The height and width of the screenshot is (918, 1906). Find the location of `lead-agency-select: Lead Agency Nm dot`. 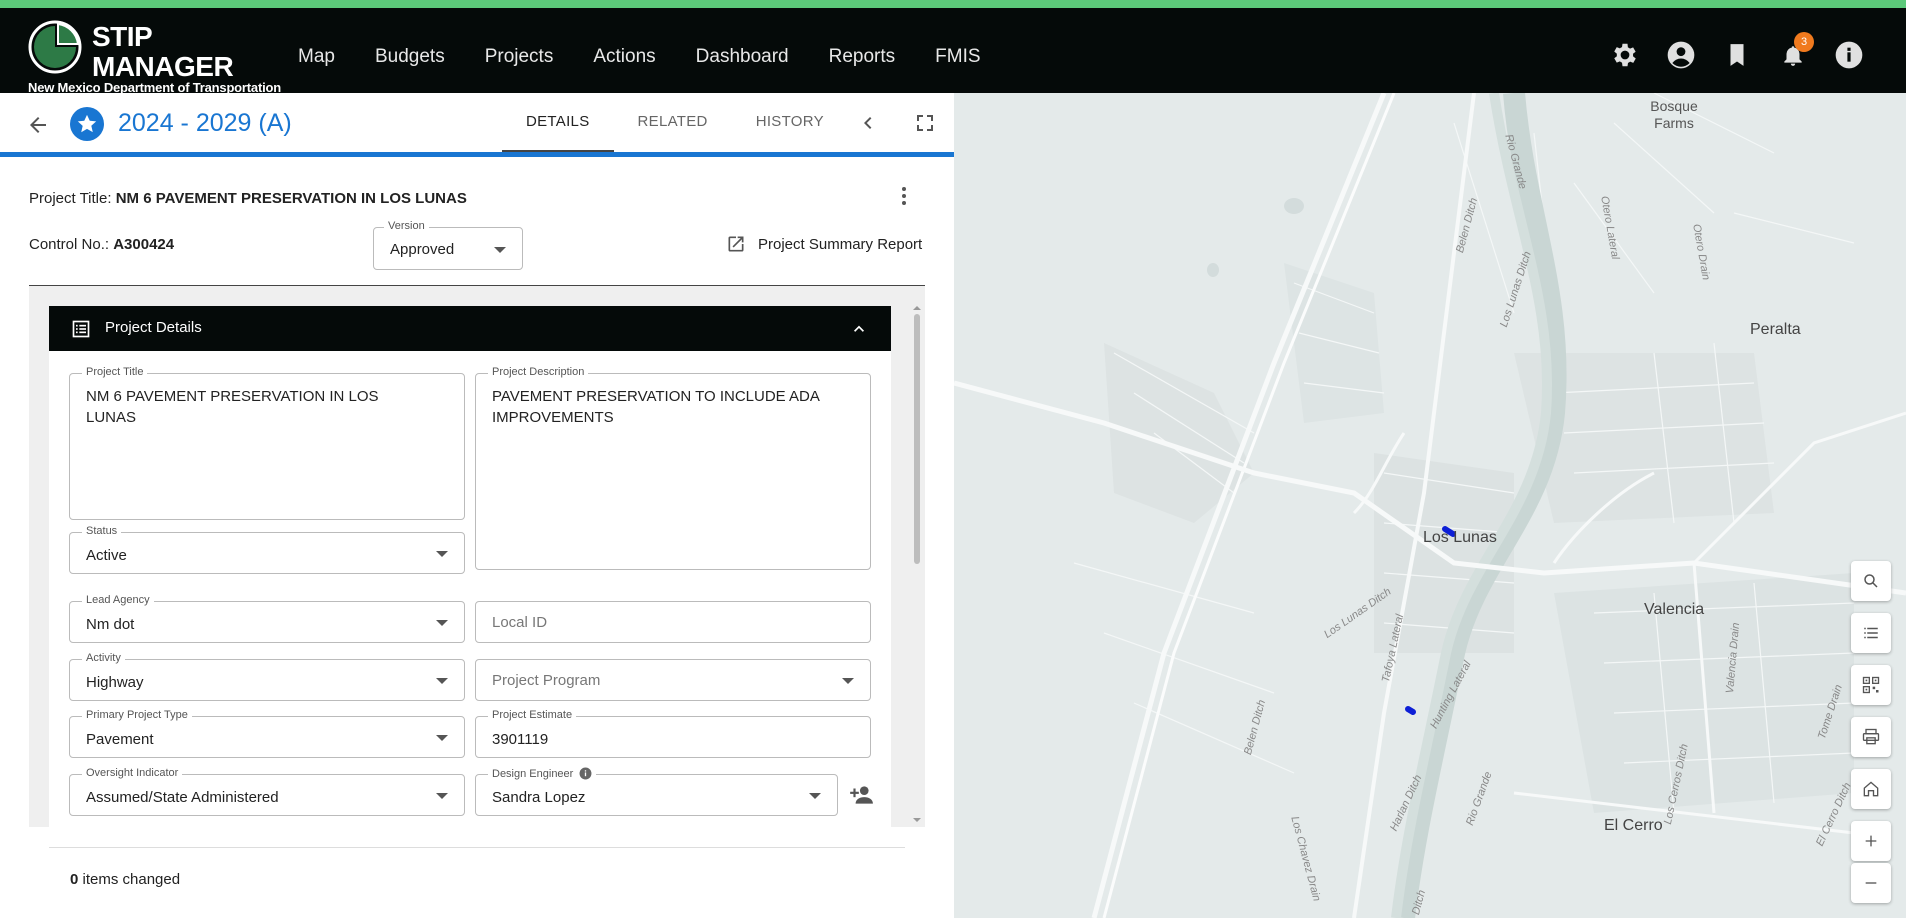

lead-agency-select: Lead Agency Nm dot is located at coordinates (267, 618).